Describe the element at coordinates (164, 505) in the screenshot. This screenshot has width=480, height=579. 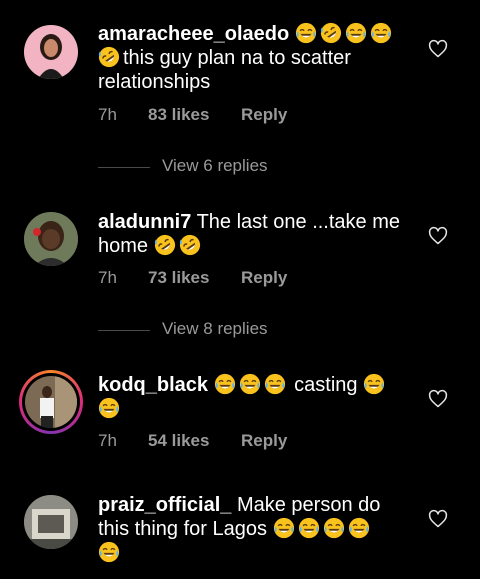
I see `username: praiz_official_` at that location.